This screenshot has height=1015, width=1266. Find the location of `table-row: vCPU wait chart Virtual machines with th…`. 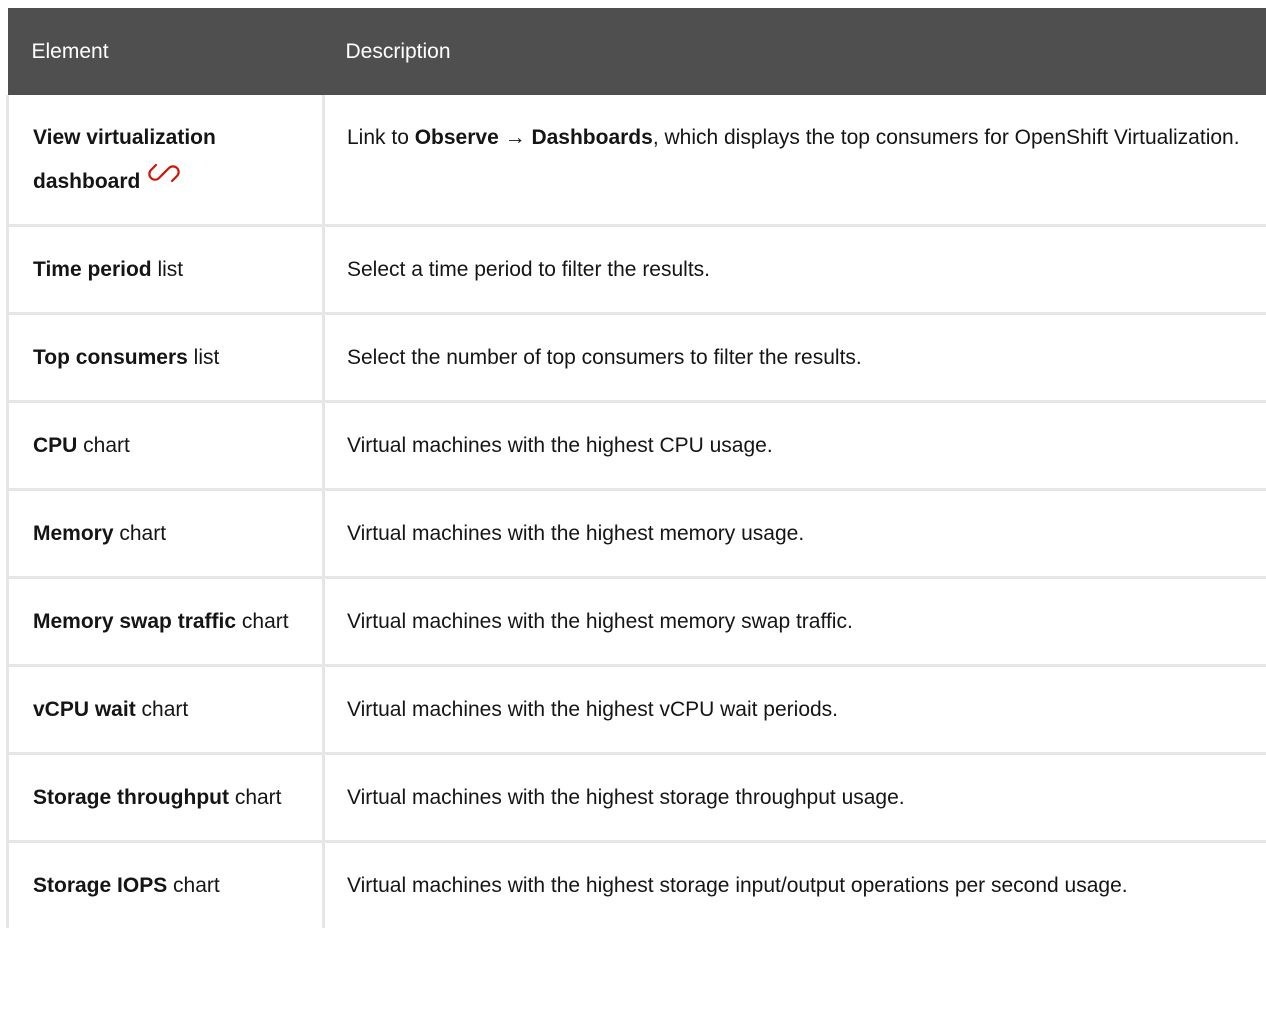

table-row: vCPU wait chart Virtual machines with th… is located at coordinates (636, 710).